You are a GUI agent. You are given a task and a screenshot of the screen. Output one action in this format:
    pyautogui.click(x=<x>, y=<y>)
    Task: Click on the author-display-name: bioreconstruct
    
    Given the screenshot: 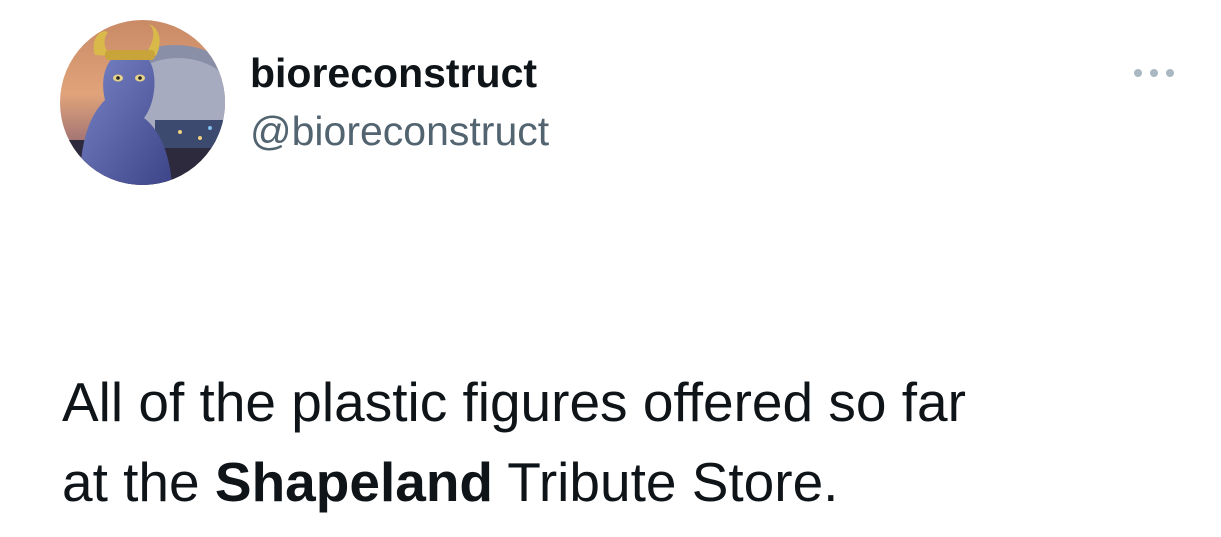 What is the action you would take?
    pyautogui.click(x=399, y=73)
    